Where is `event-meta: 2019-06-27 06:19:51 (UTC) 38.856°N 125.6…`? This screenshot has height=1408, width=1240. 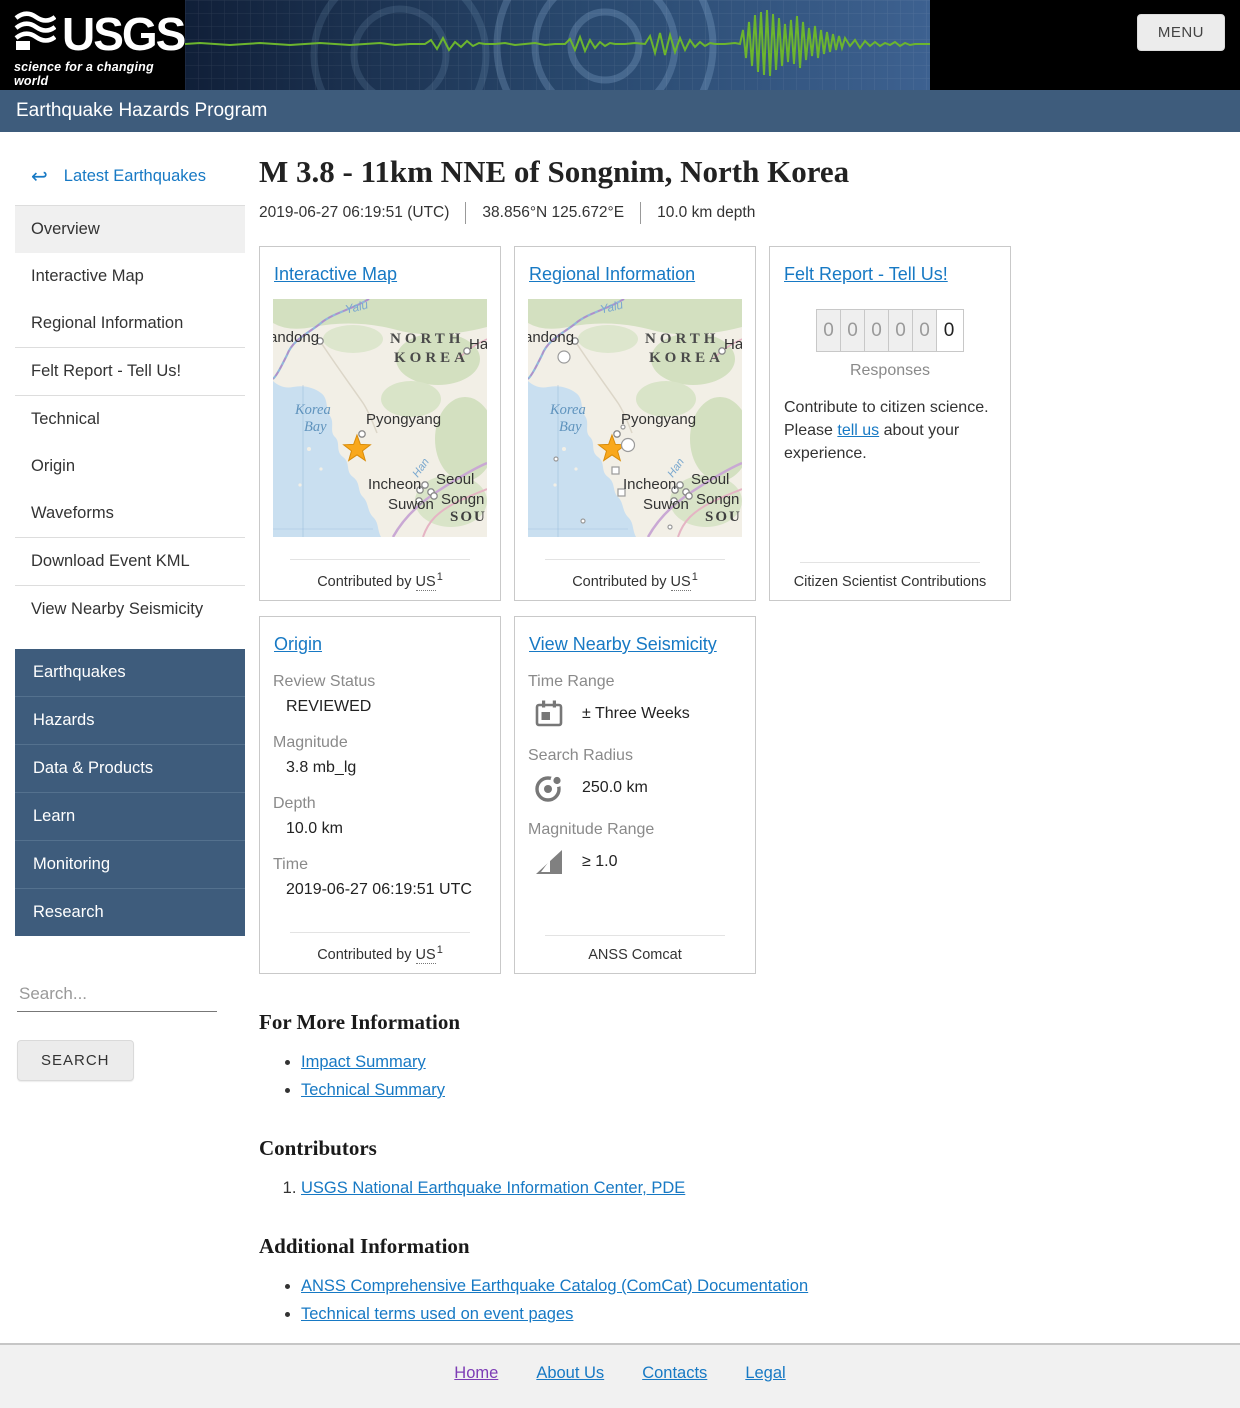 event-meta: 2019-06-27 06:19:51 (UTC) 38.856°N 125.6… is located at coordinates (742, 213).